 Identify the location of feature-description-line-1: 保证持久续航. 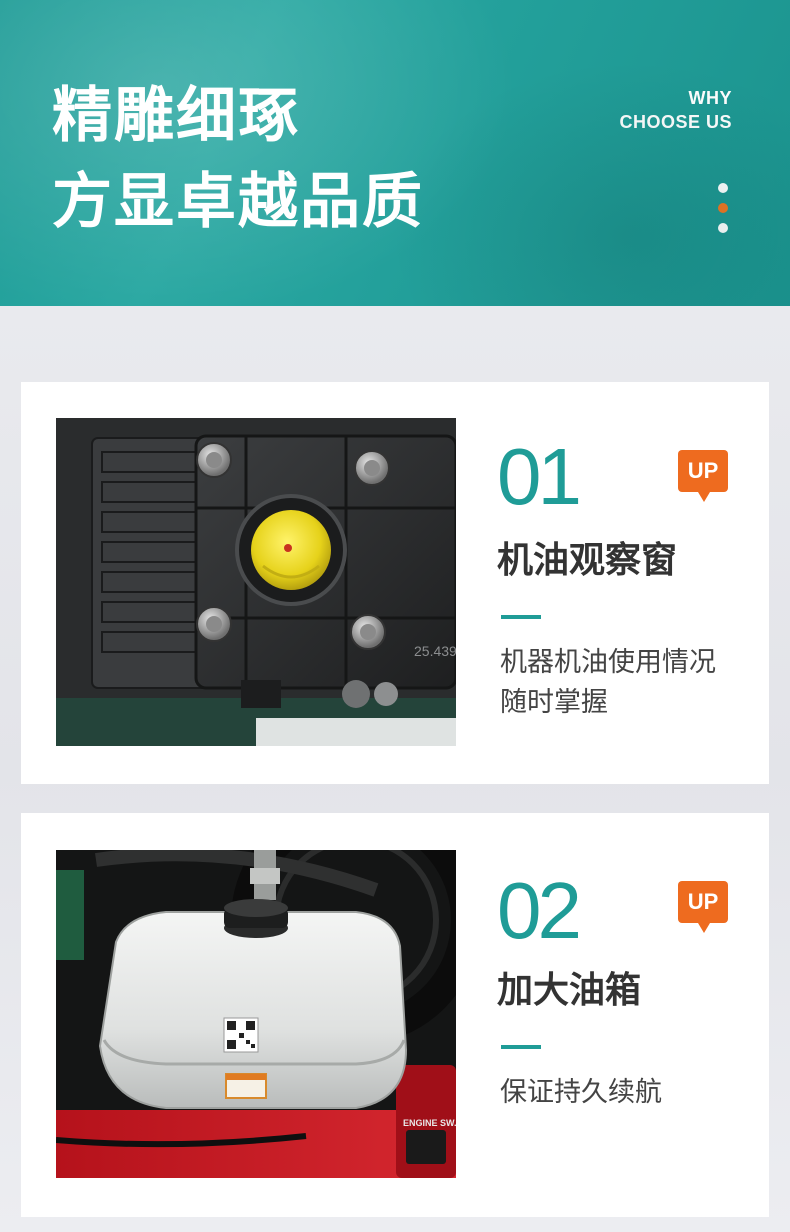
(581, 1092).